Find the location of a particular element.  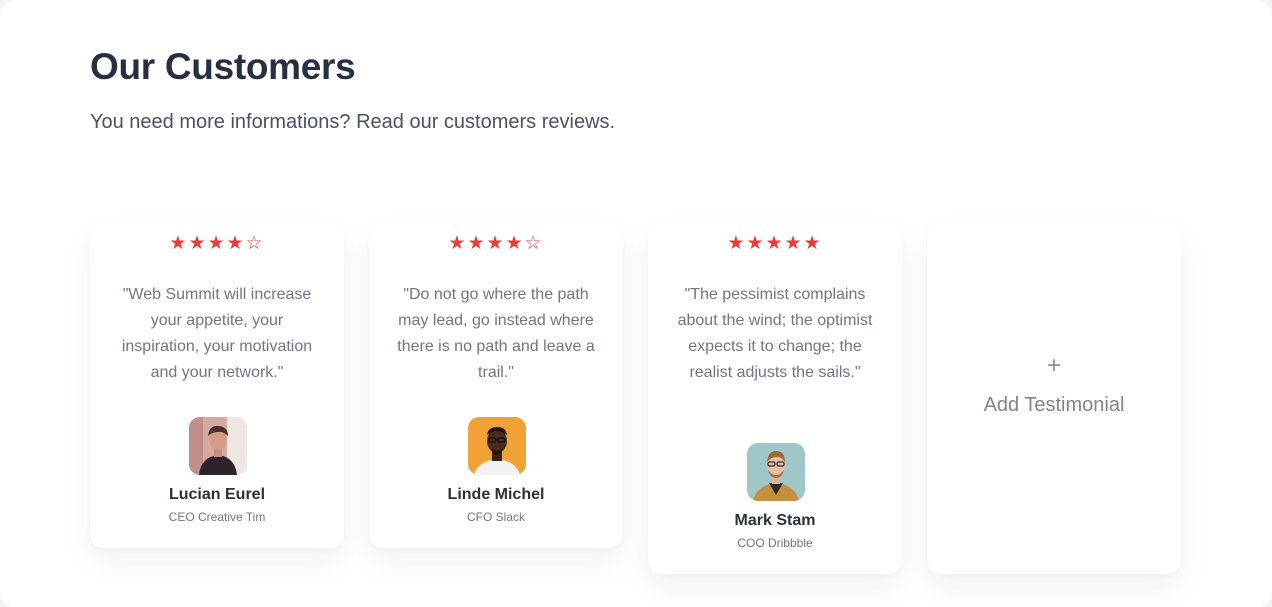

customer-name: Mark Stam is located at coordinates (775, 520).